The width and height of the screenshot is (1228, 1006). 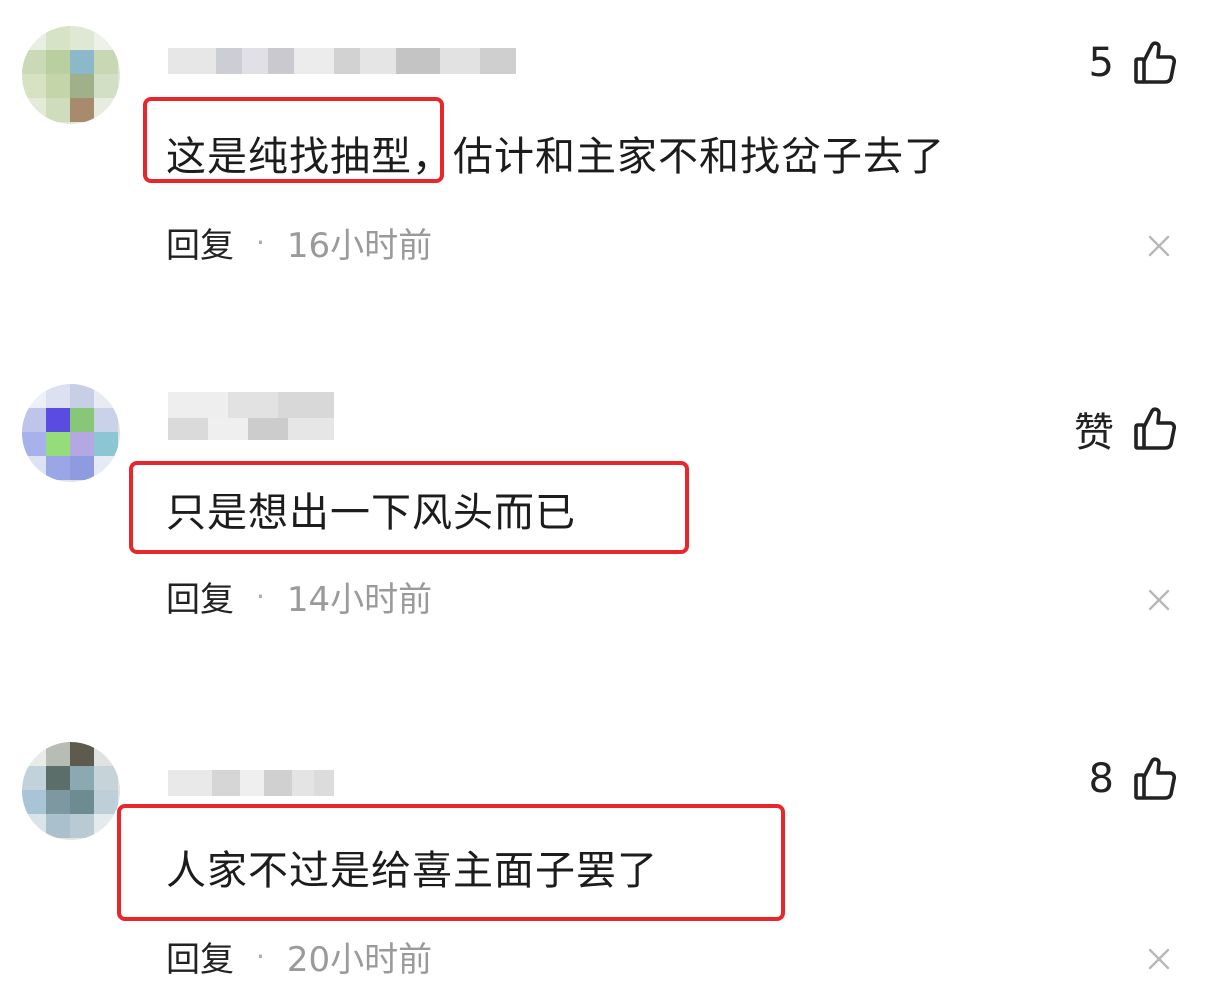 What do you see at coordinates (359, 960) in the screenshot?
I see `comment-time: 20小时前` at bounding box center [359, 960].